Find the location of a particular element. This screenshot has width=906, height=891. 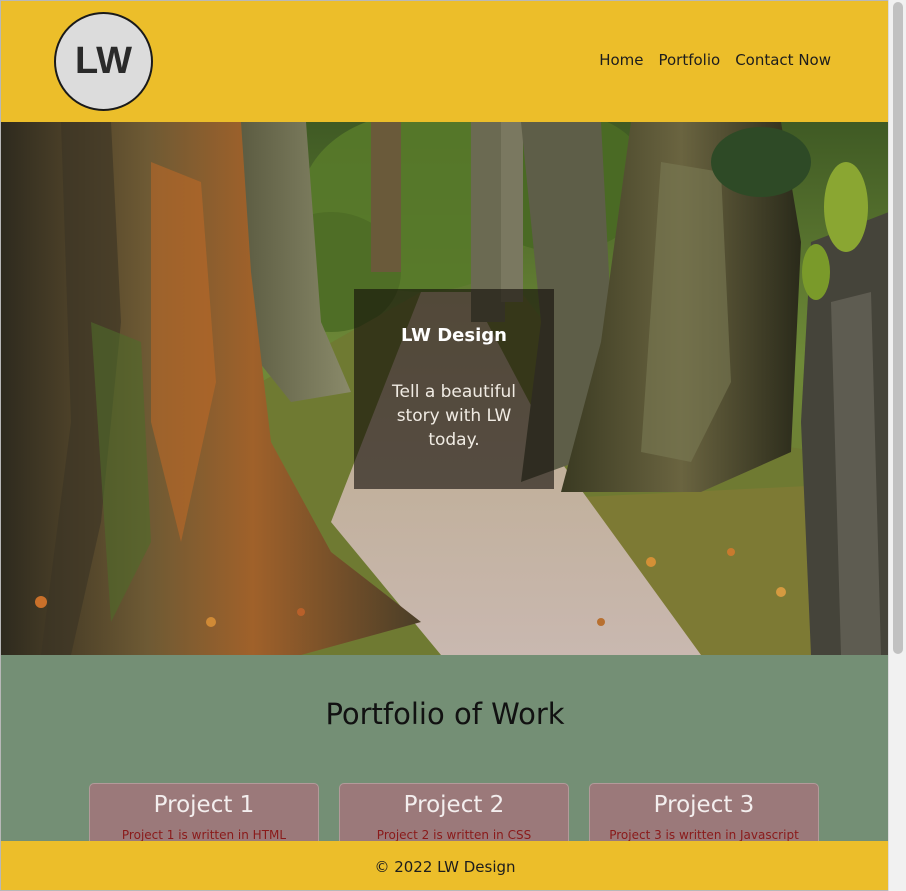

project-name: Project 3 is located at coordinates (704, 805).